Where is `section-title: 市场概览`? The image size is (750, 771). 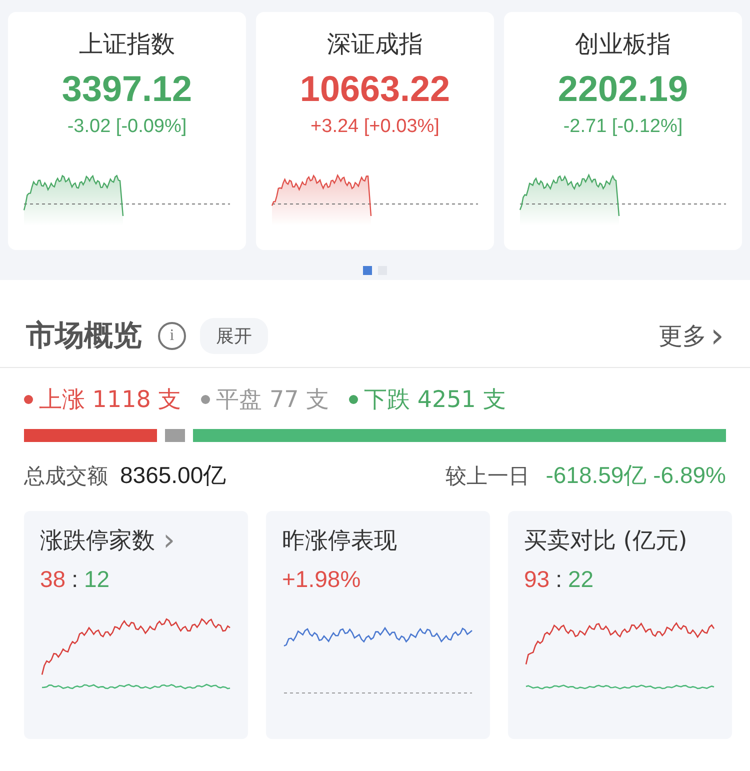 section-title: 市场概览 is located at coordinates (84, 335).